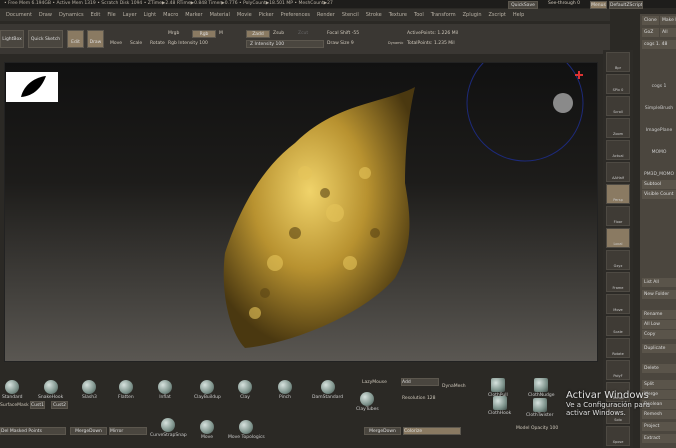 The width and height of the screenshot is (676, 448). What do you see at coordinates (258, 34) in the screenshot?
I see `zadd-button: Zadd` at bounding box center [258, 34].